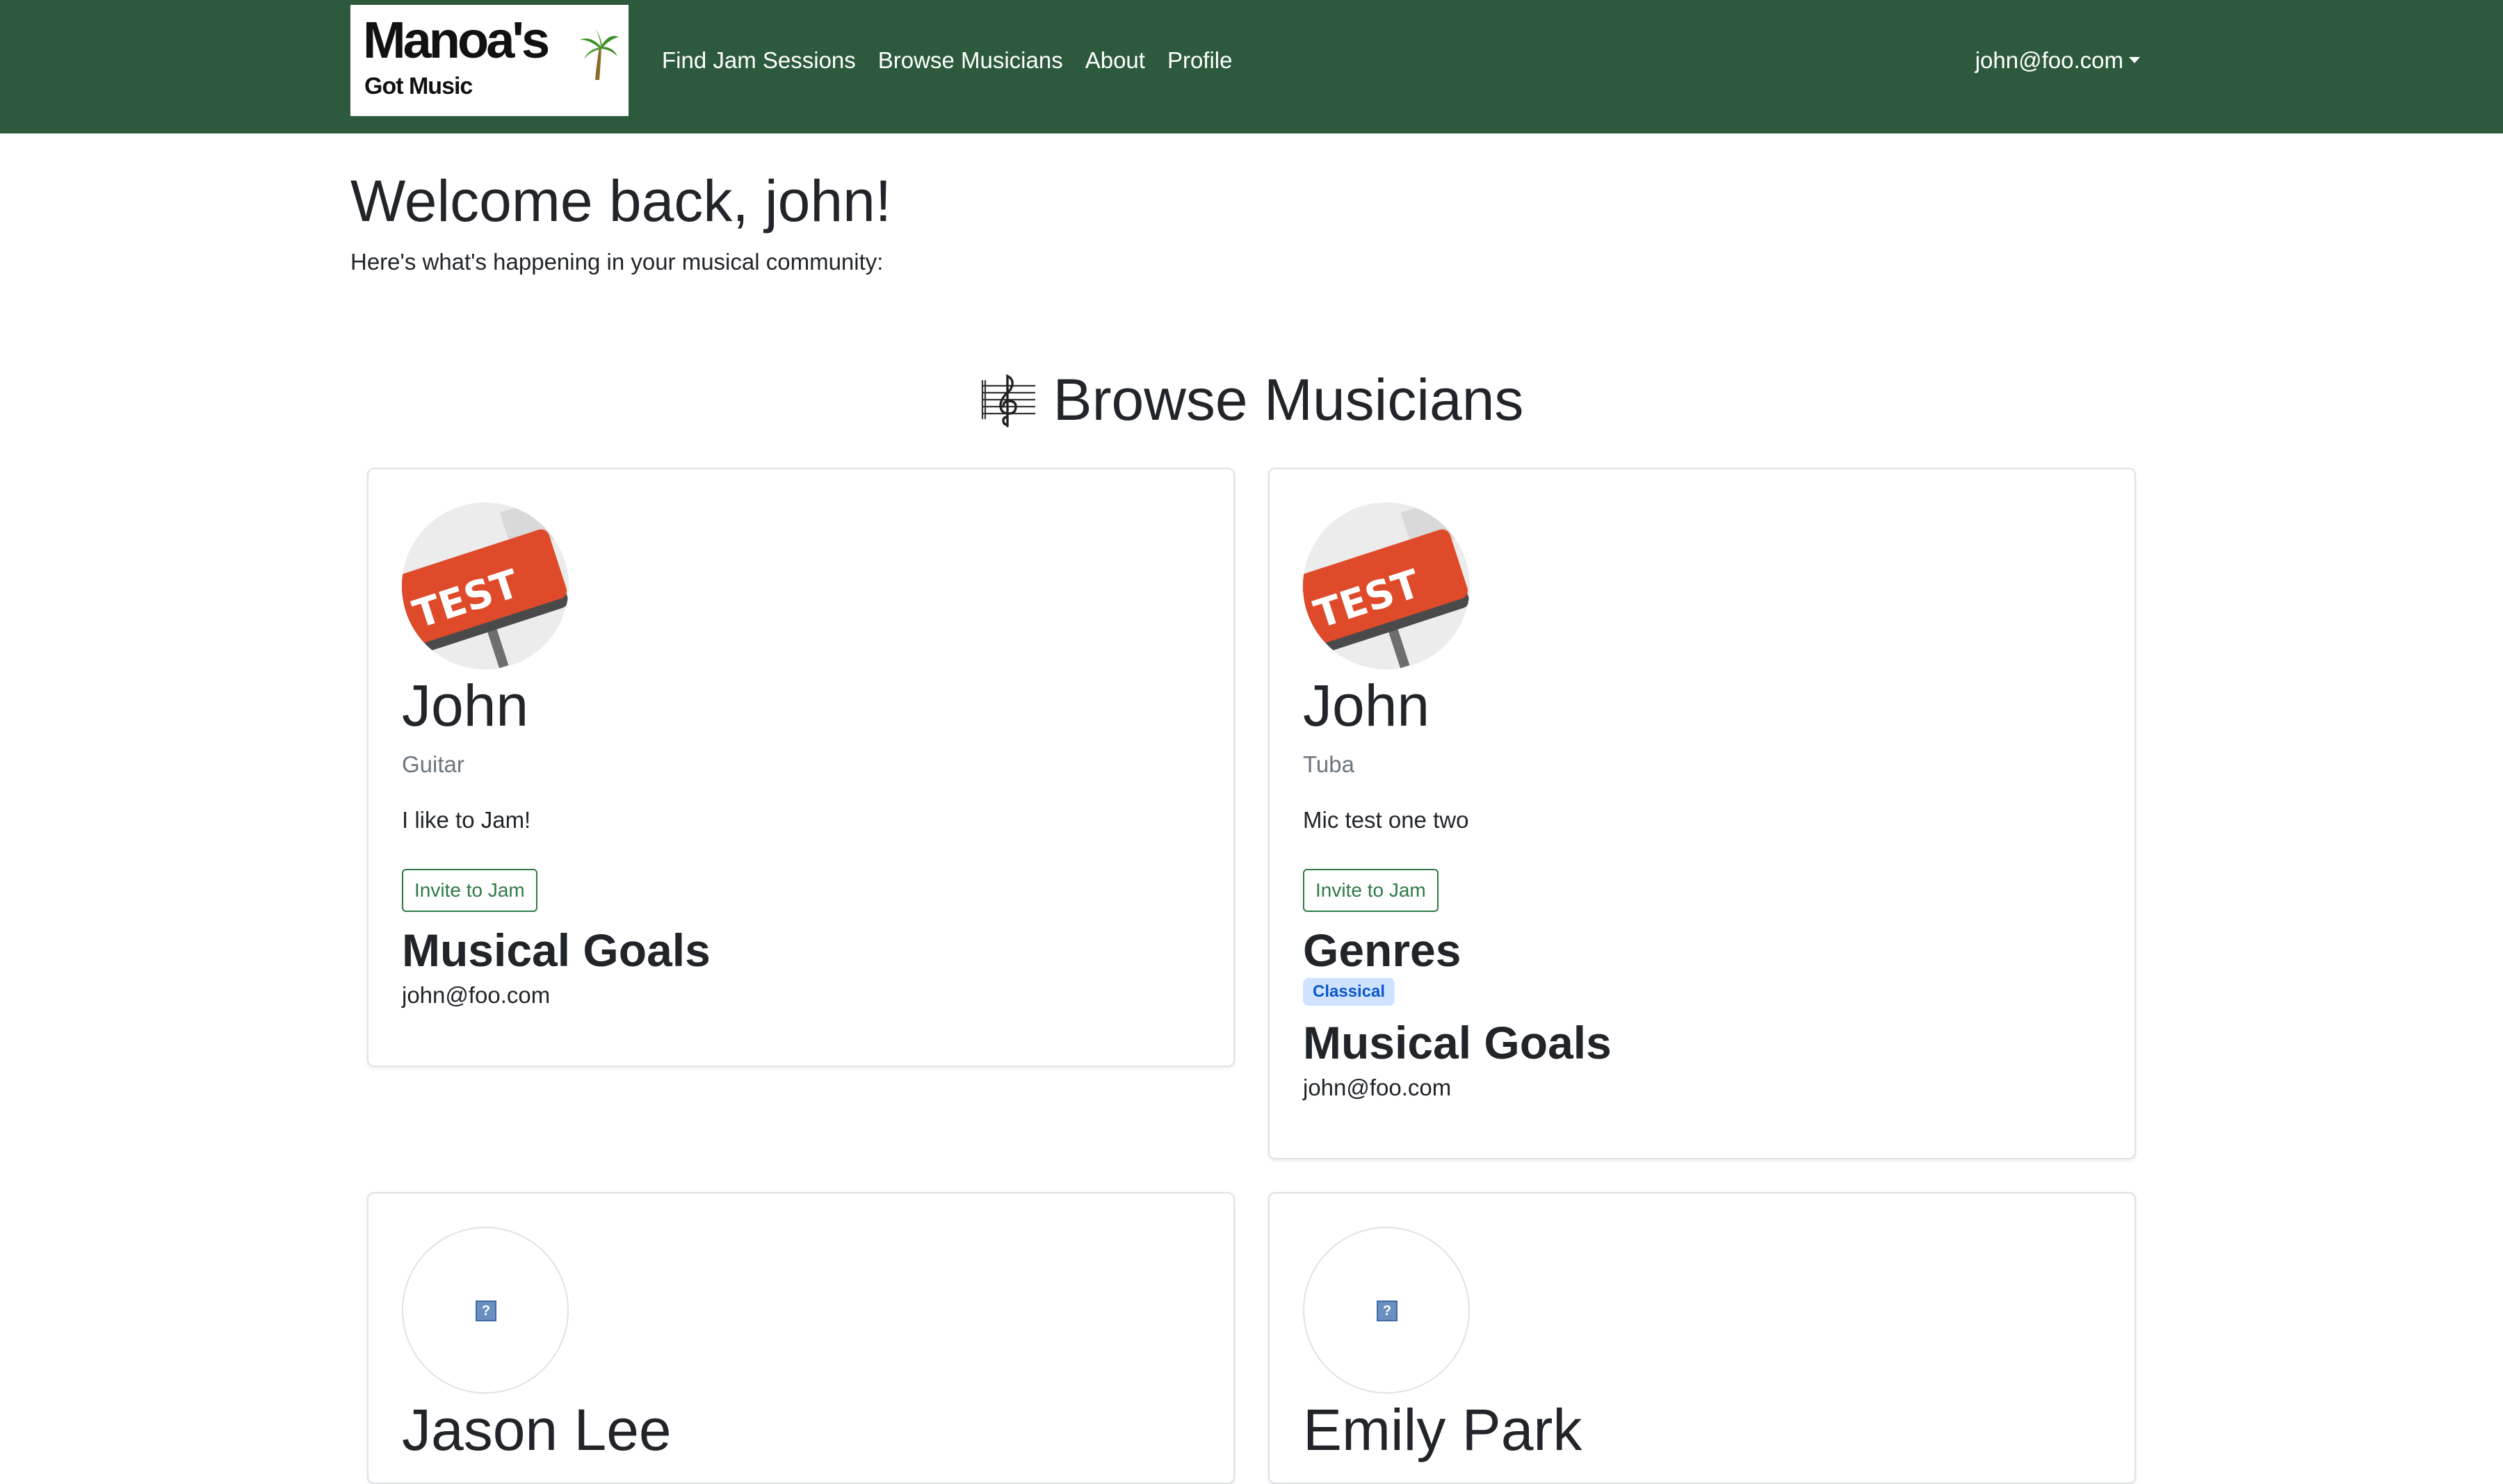  What do you see at coordinates (1386, 820) in the screenshot?
I see `musician-bio: Mic test one two` at bounding box center [1386, 820].